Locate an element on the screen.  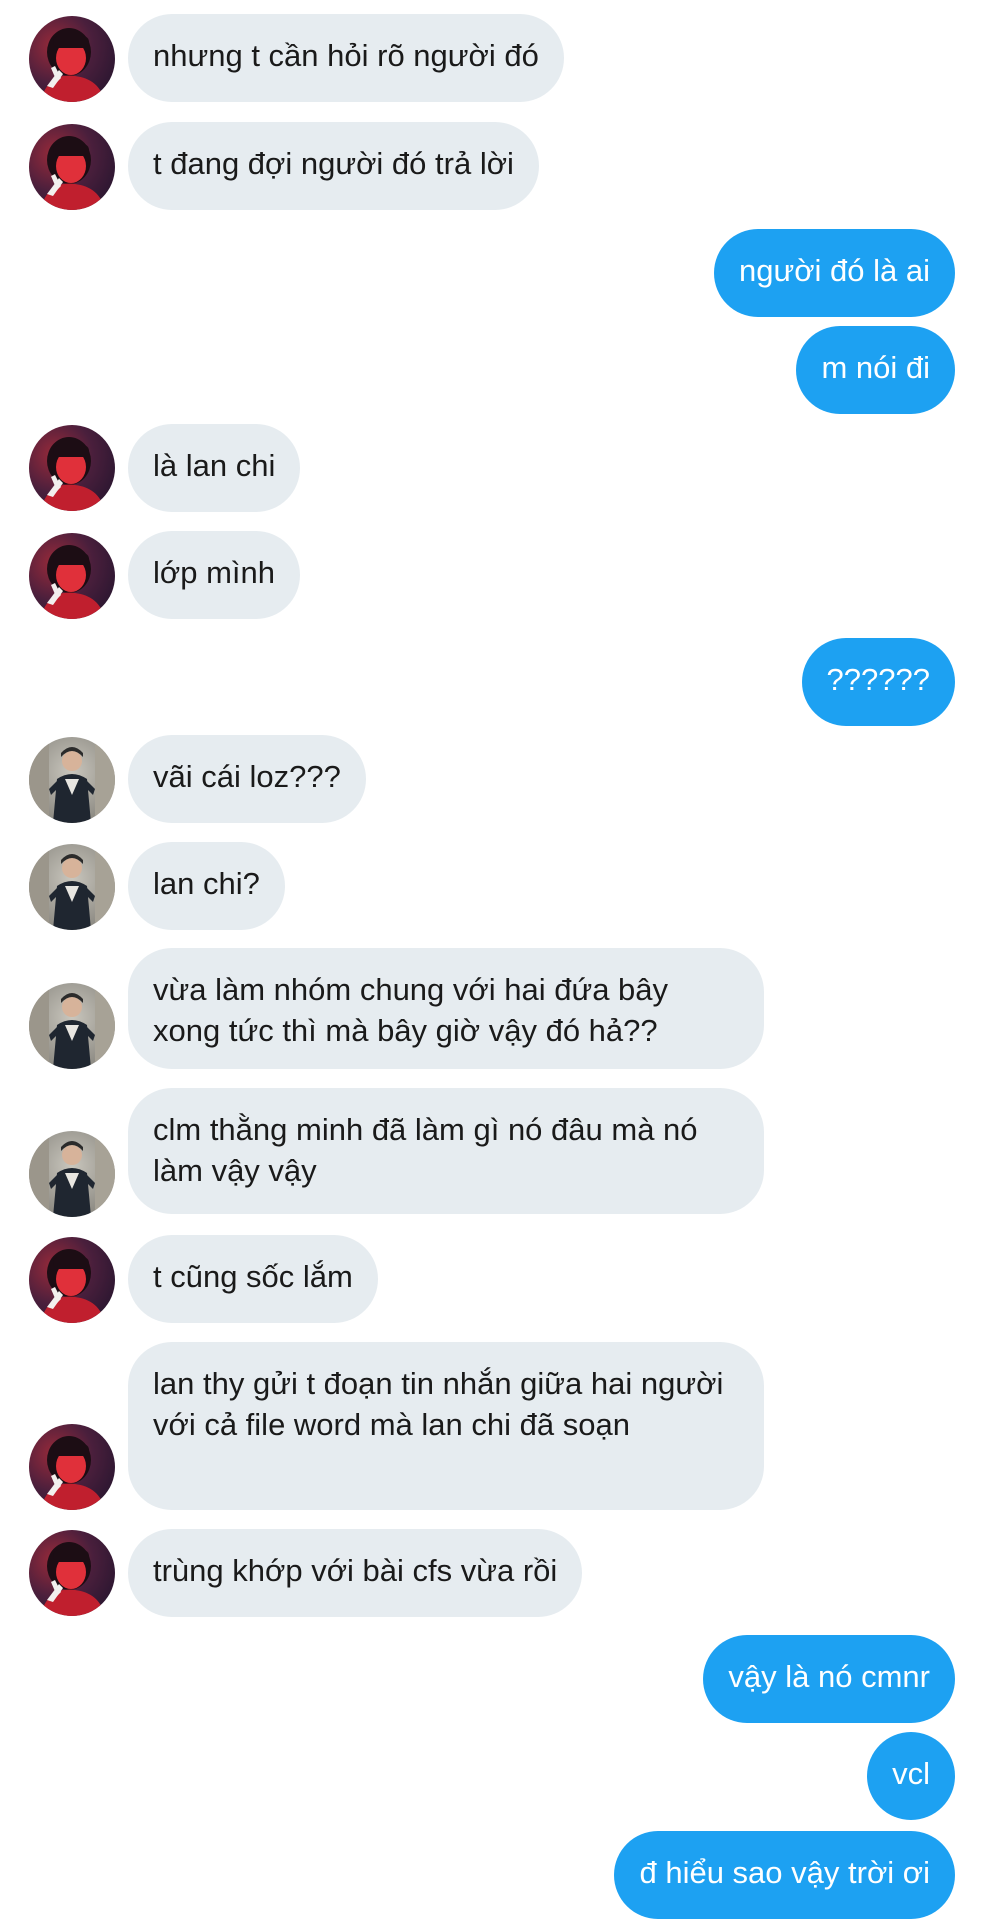
incoming-message-bubble: là lan chi is located at coordinates (214, 468).